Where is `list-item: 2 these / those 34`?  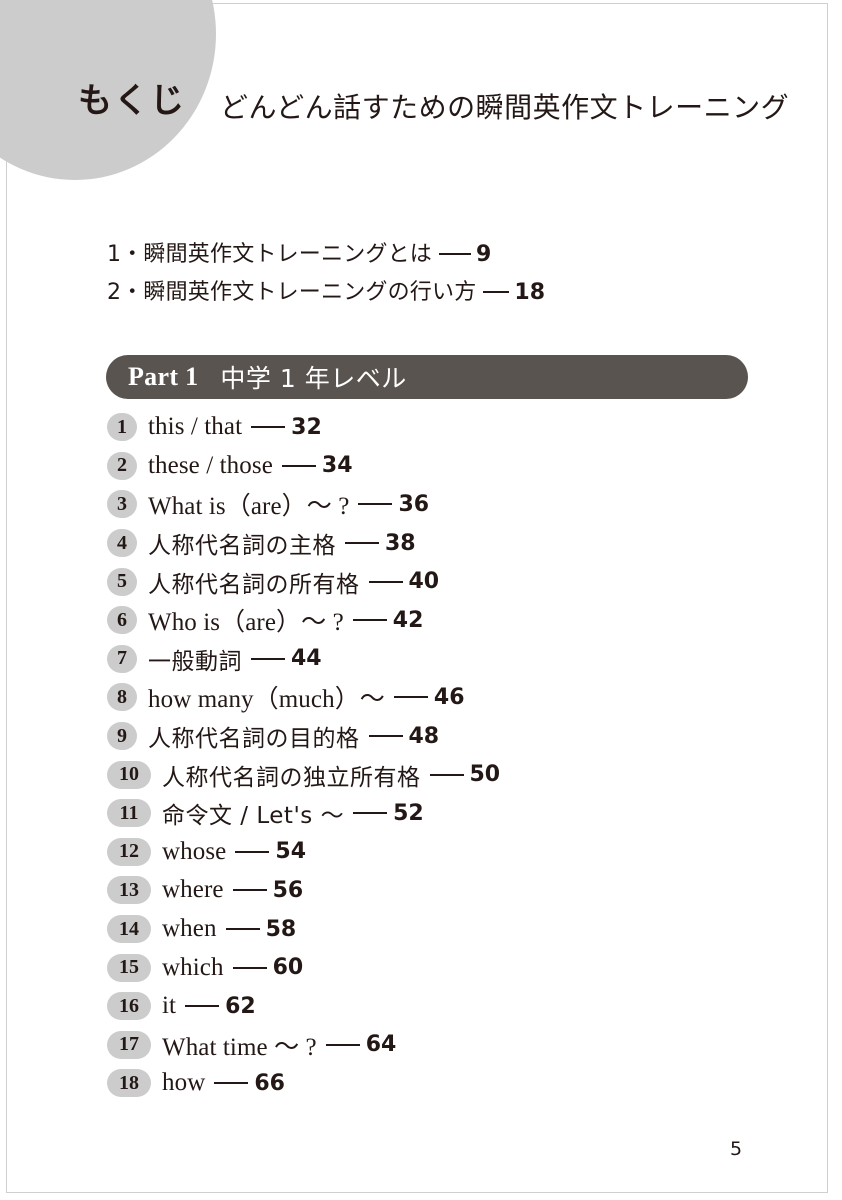
list-item: 2 these / those 34 is located at coordinates (457, 466).